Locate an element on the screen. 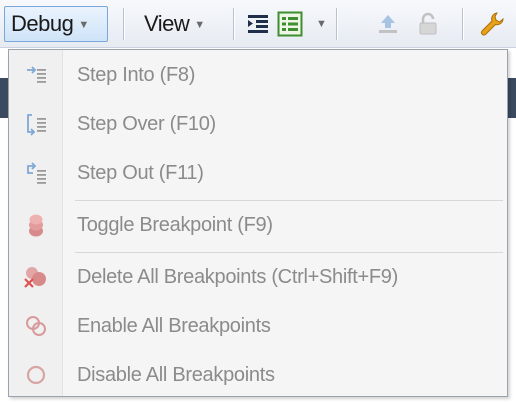 The height and width of the screenshot is (403, 516). menu-item-delete-all-breakpoints: Delete All Breakpoints (Ctrl+Shift+F9) is located at coordinates (258, 277).